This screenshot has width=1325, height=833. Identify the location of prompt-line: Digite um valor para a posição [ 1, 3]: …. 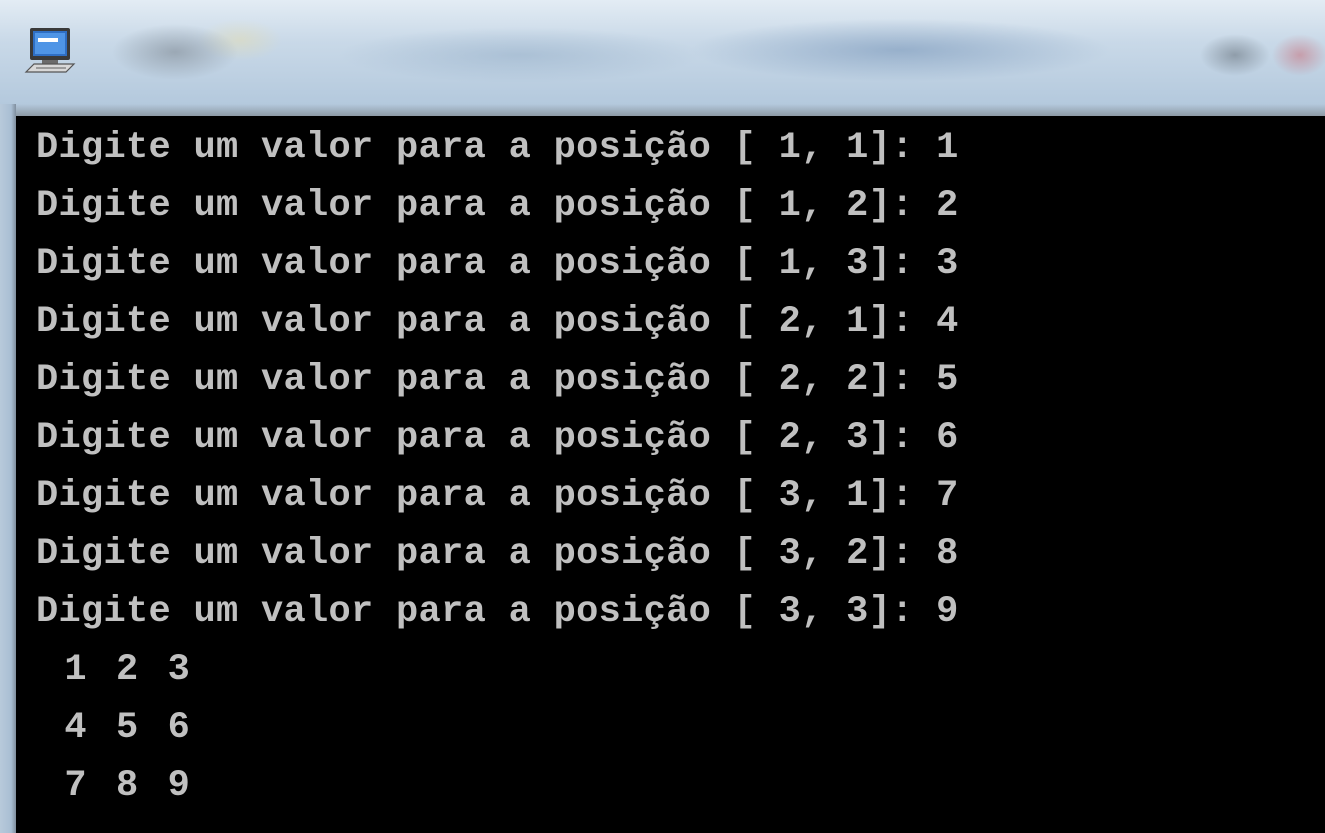
(497, 264).